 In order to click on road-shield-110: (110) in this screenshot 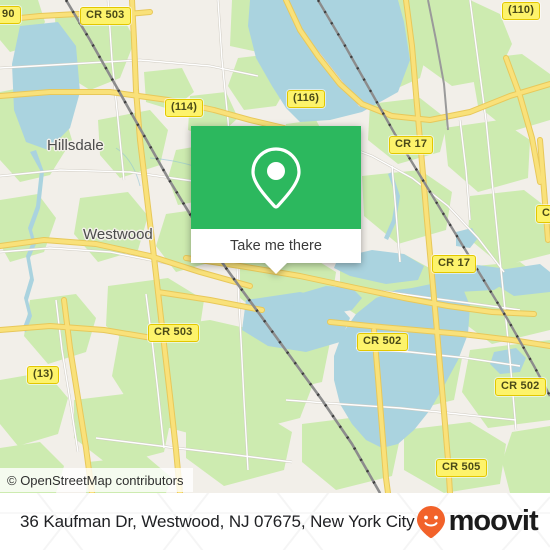, I will do `click(521, 11)`.